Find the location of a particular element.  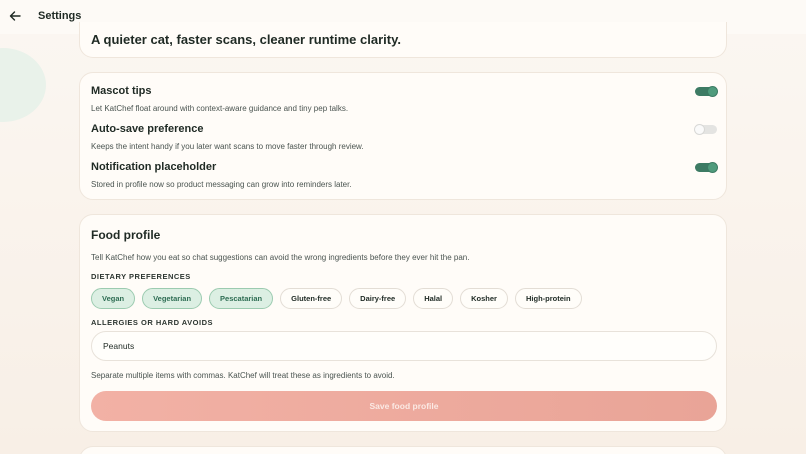

page-title: Settings is located at coordinates (60, 16).